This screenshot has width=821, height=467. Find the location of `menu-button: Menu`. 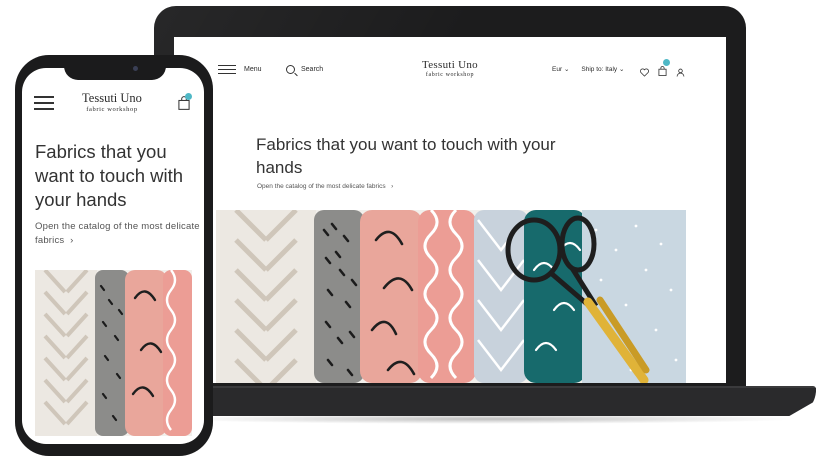

menu-button: Menu is located at coordinates (240, 69).